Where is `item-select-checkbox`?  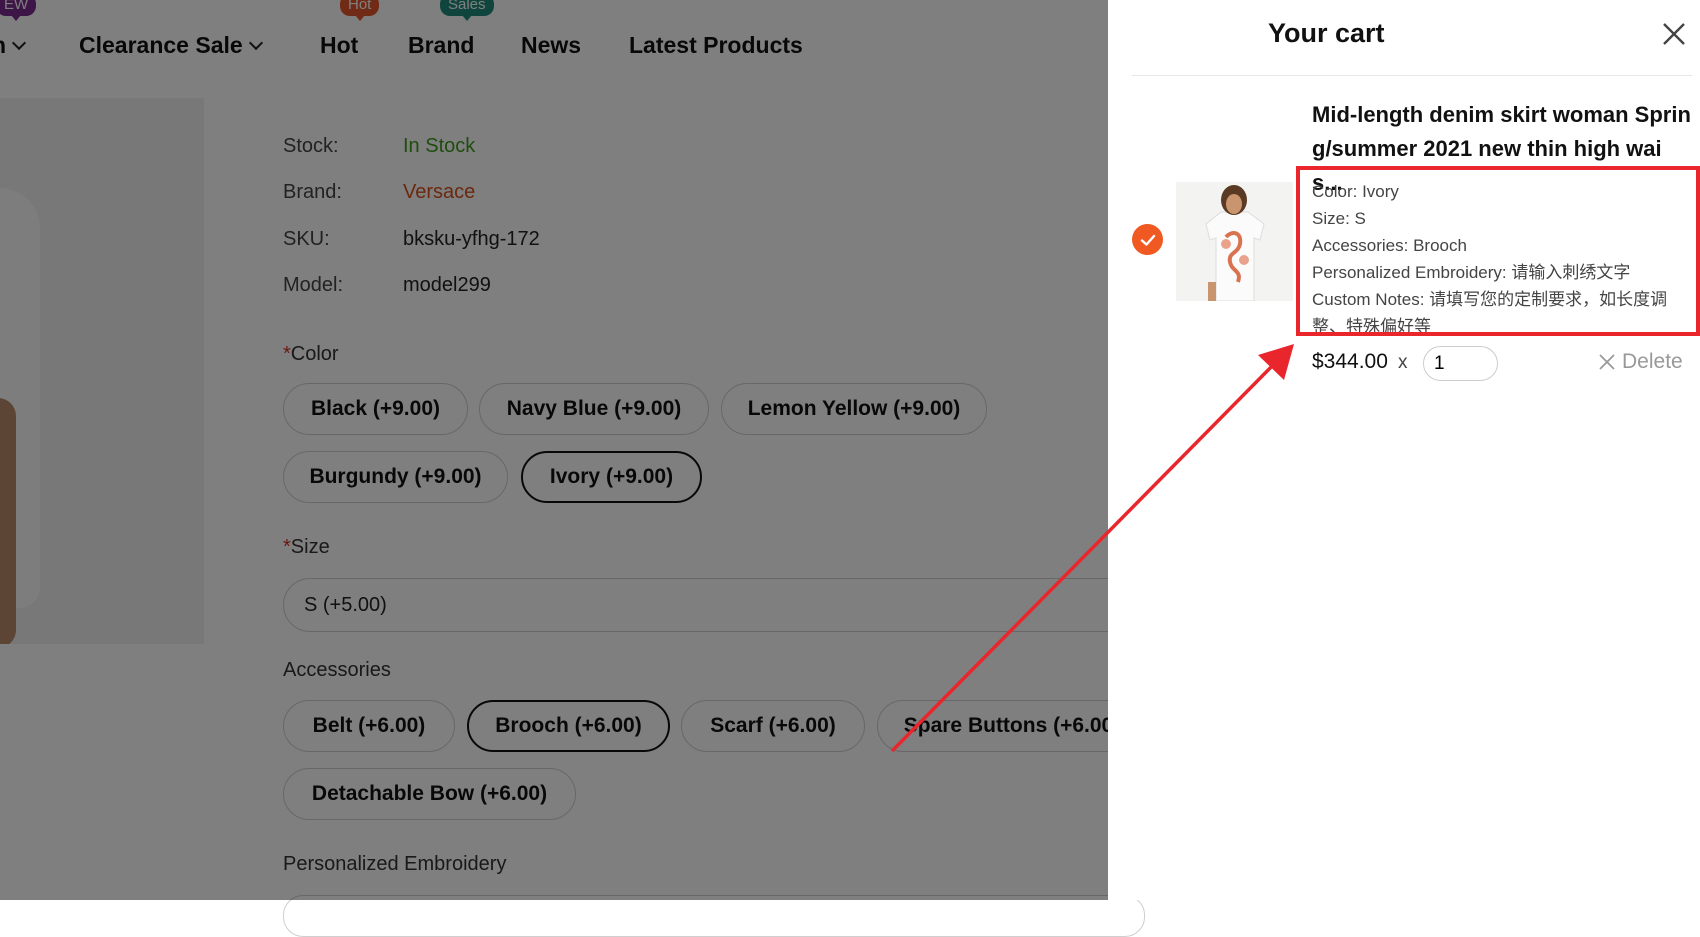
item-select-checkbox is located at coordinates (1147, 239).